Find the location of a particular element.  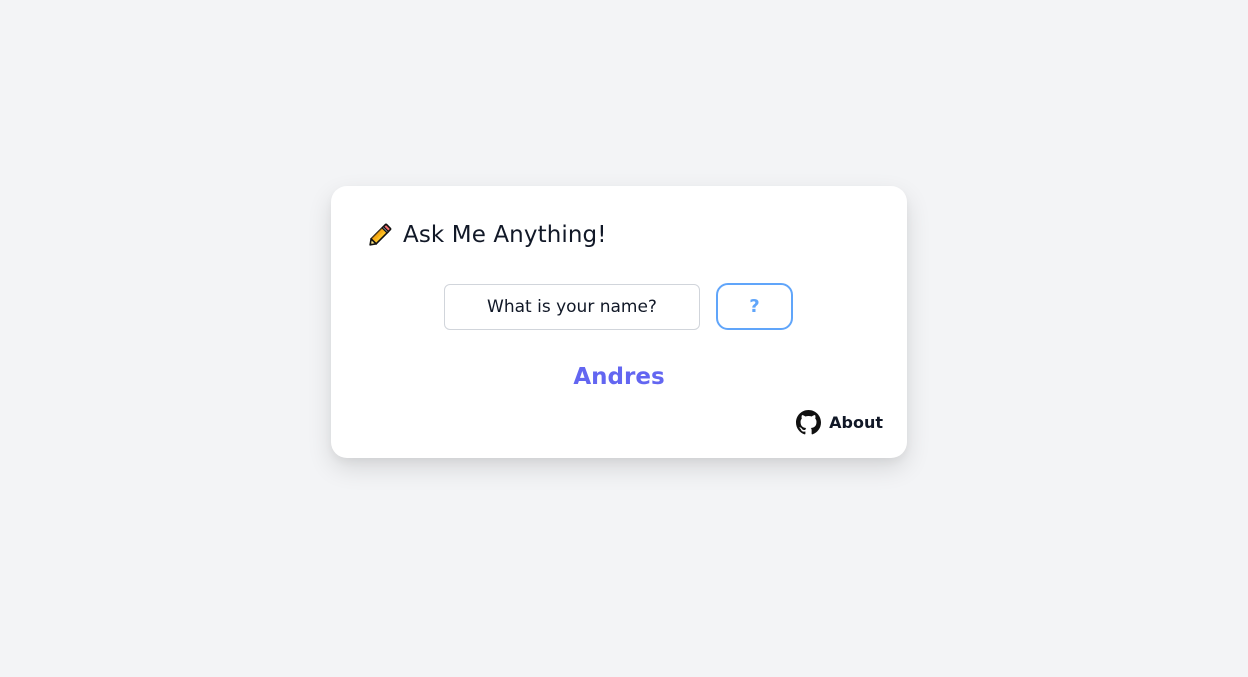

about-link: About is located at coordinates (839, 422).